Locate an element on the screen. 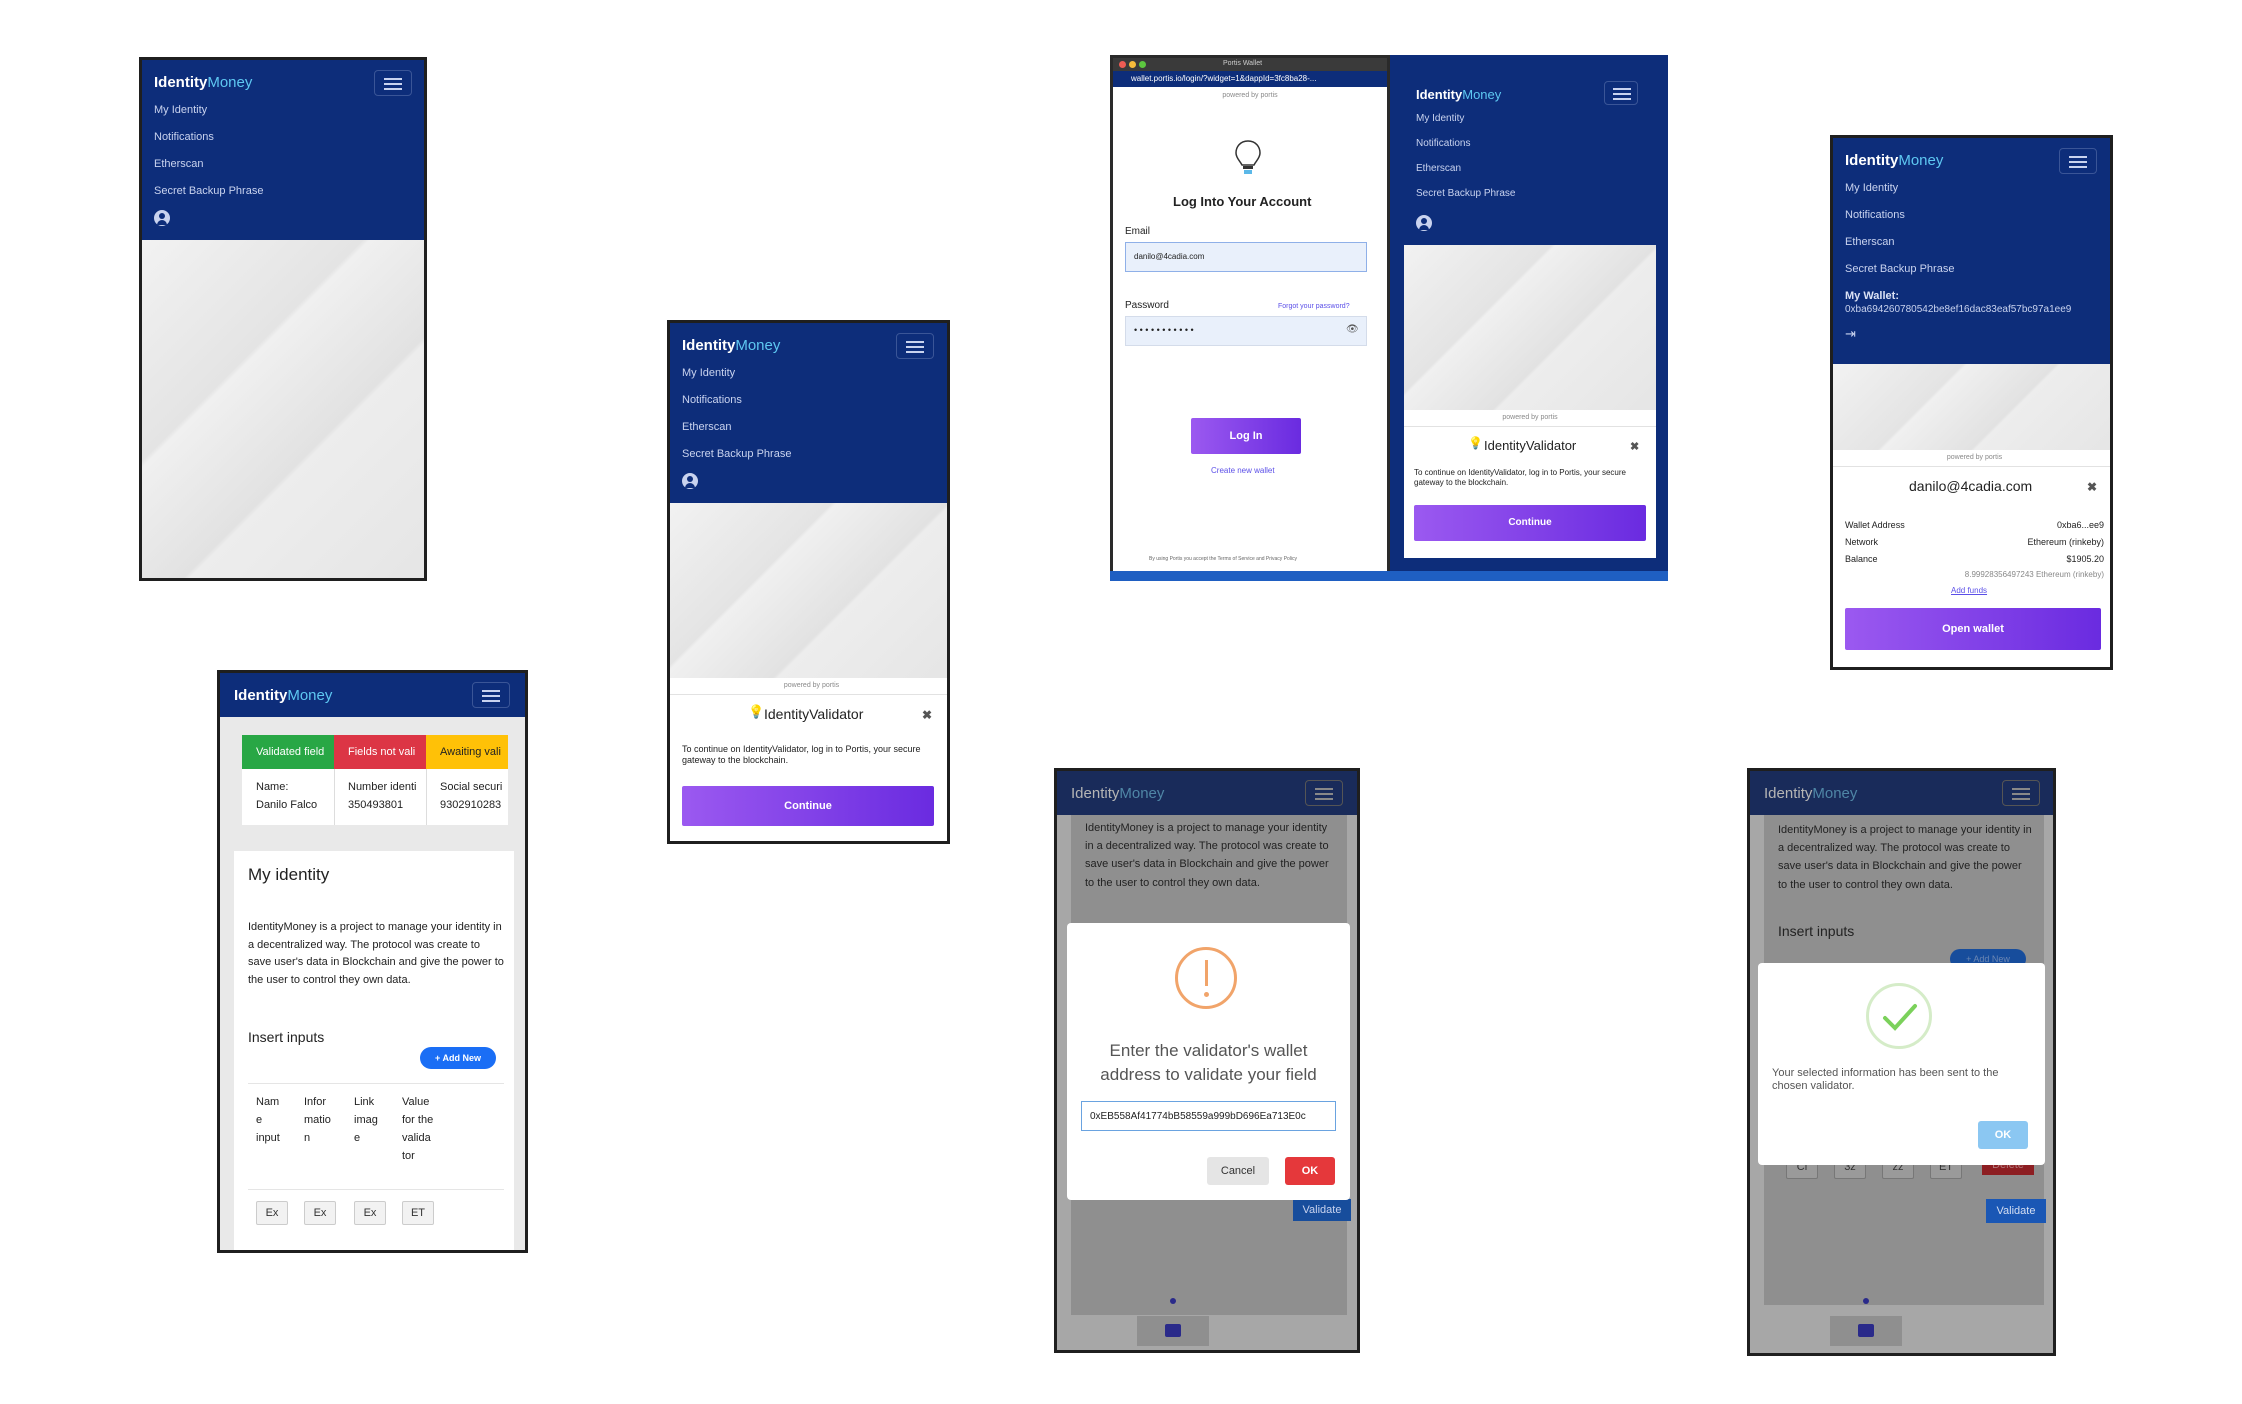  maximize-window-icon is located at coordinates (1142, 64).